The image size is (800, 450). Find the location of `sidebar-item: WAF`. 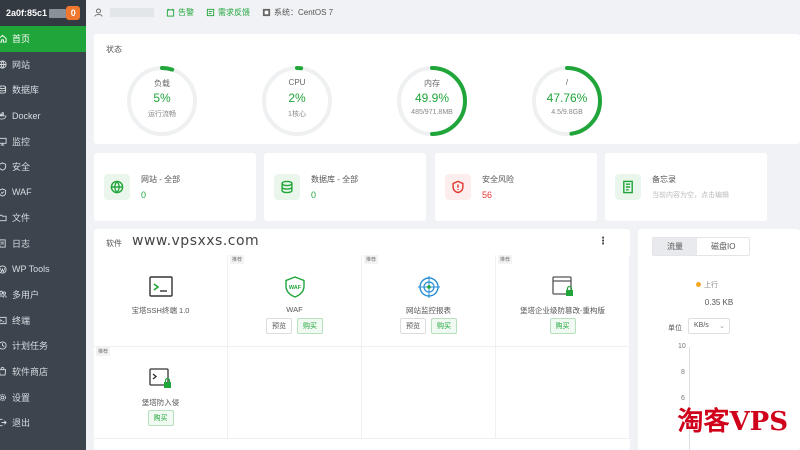

sidebar-item: WAF is located at coordinates (43, 193).